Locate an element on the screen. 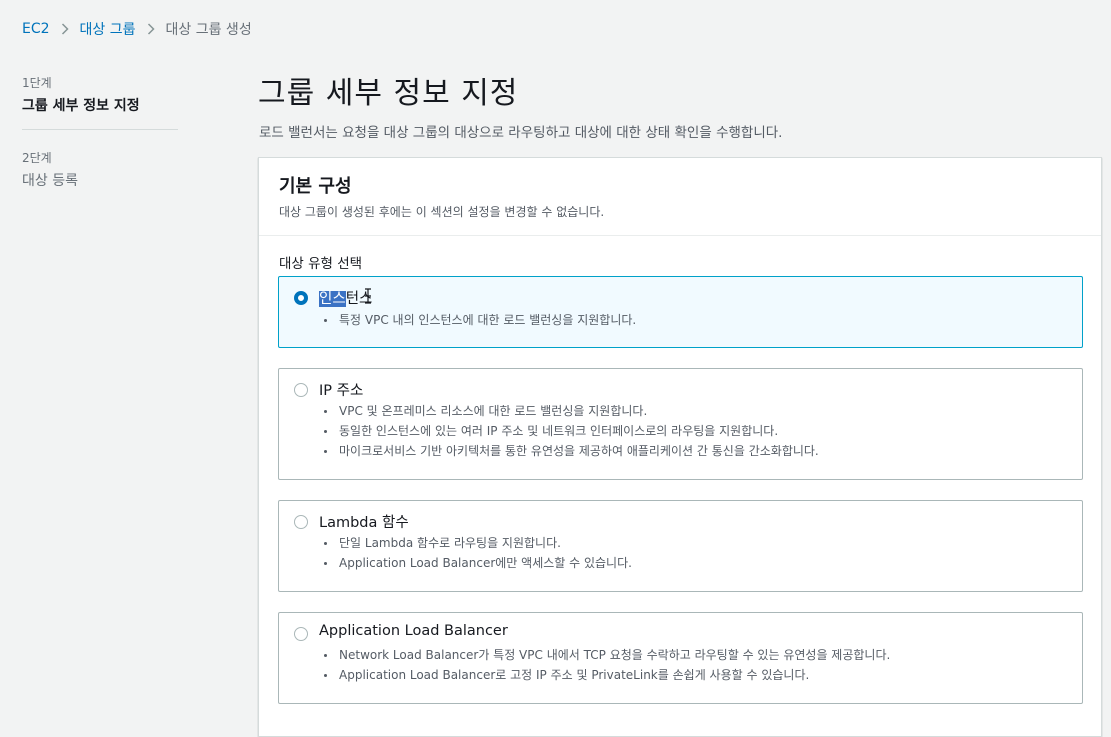 The image size is (1111, 737). step-number: 2단계 is located at coordinates (37, 158).